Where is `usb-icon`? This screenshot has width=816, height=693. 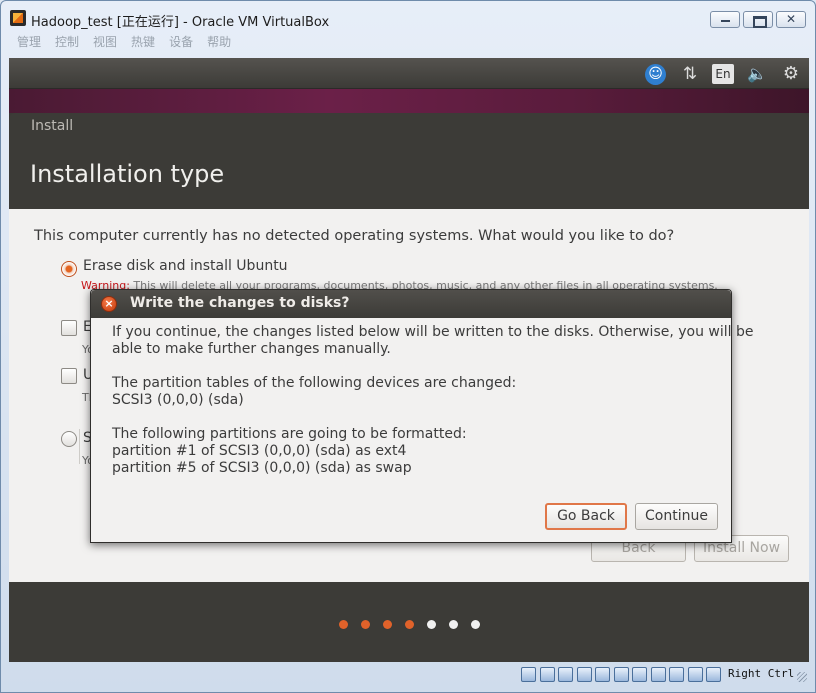 usb-icon is located at coordinates (602, 674).